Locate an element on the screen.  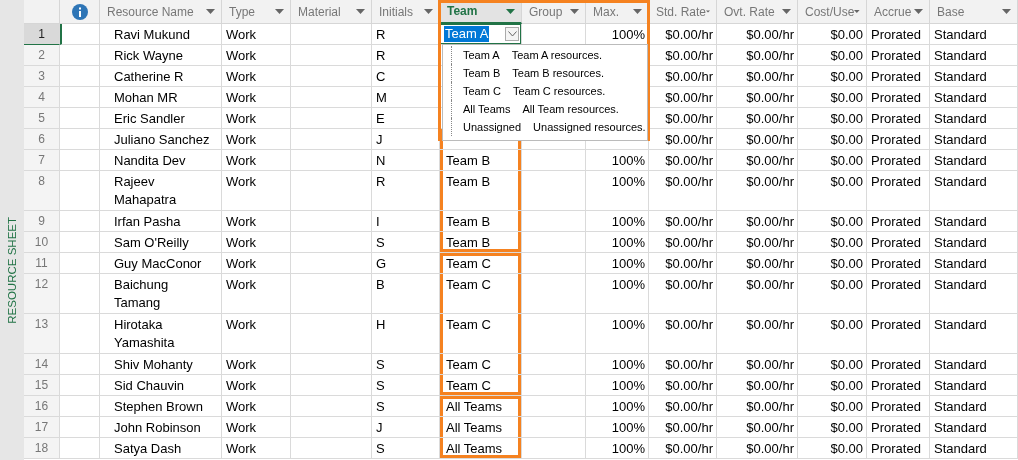
row-number: 6 is located at coordinates (42, 139).